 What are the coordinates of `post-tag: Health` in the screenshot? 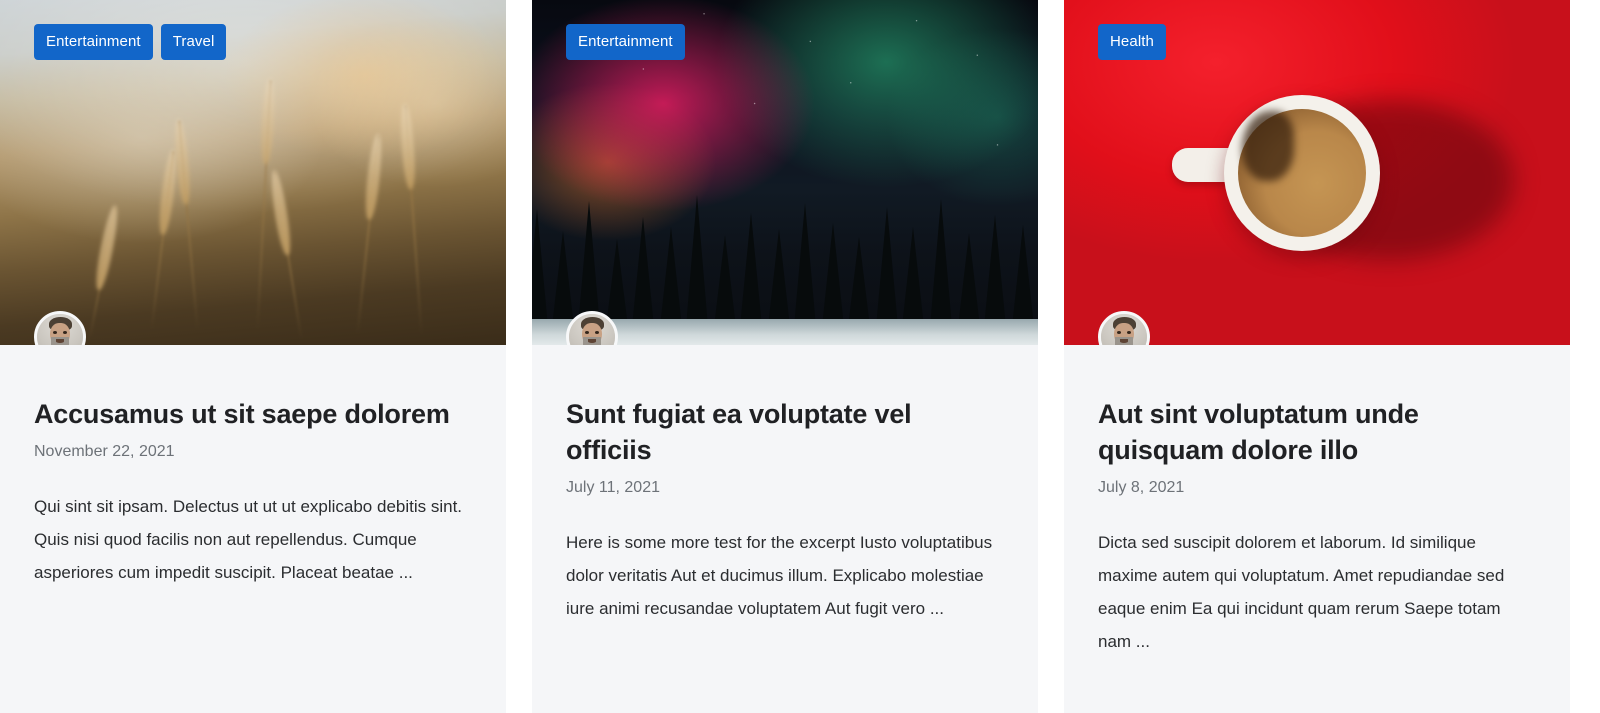 It's located at (1132, 42).